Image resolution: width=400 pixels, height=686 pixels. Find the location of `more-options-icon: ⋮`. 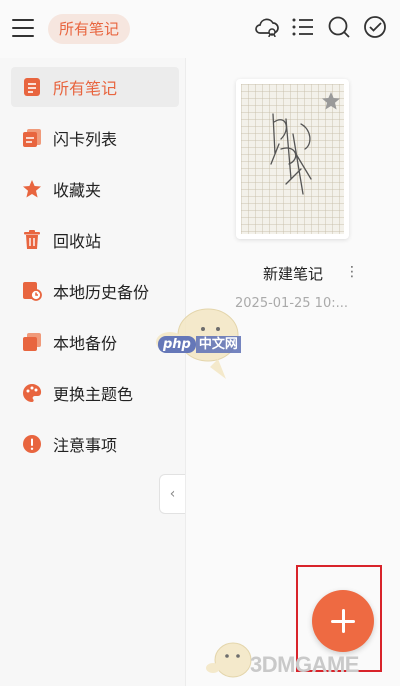

more-options-icon: ⋮ is located at coordinates (352, 272).